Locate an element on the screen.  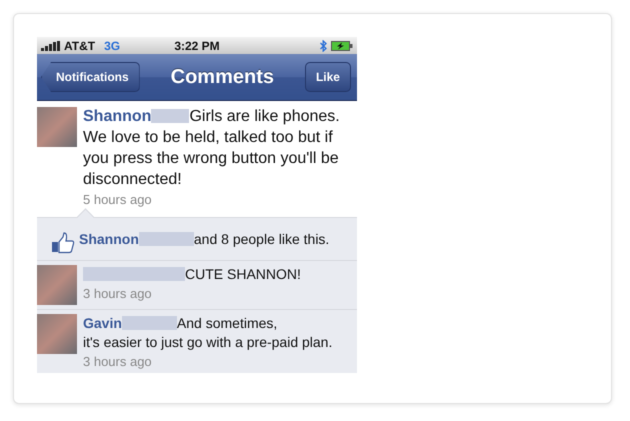
like-button: Like is located at coordinates (327, 77).